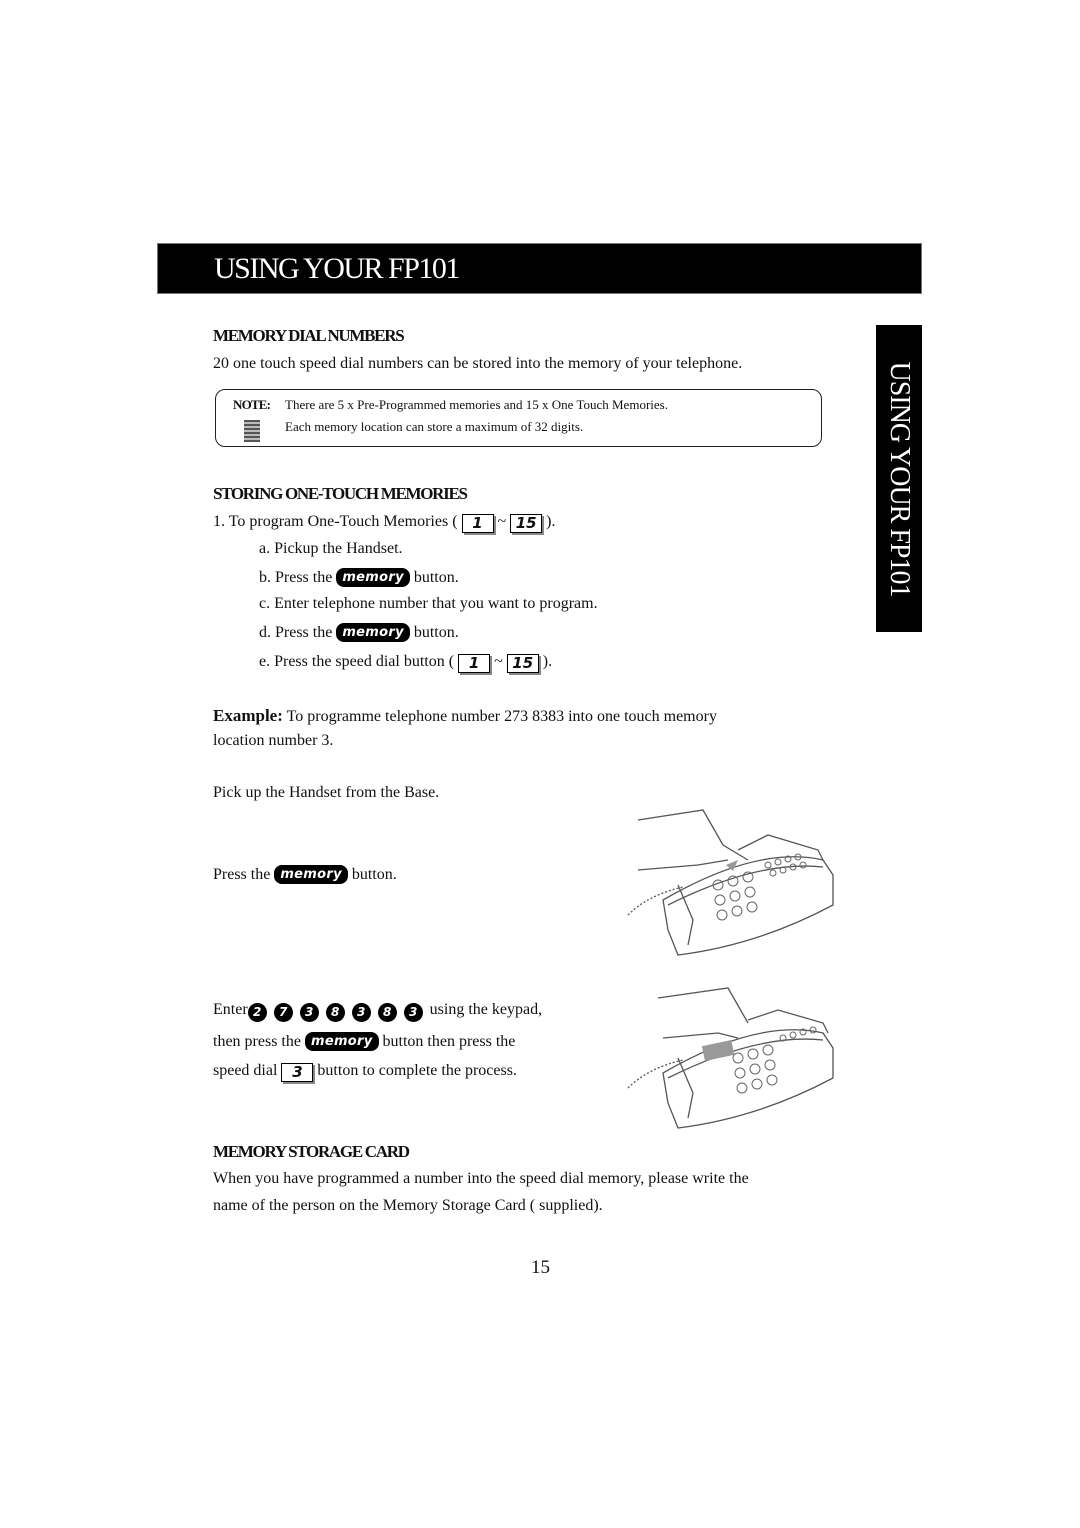 Image resolution: width=1080 pixels, height=1528 pixels. I want to click on header-banner: USING YOUR FP101, so click(539, 268).